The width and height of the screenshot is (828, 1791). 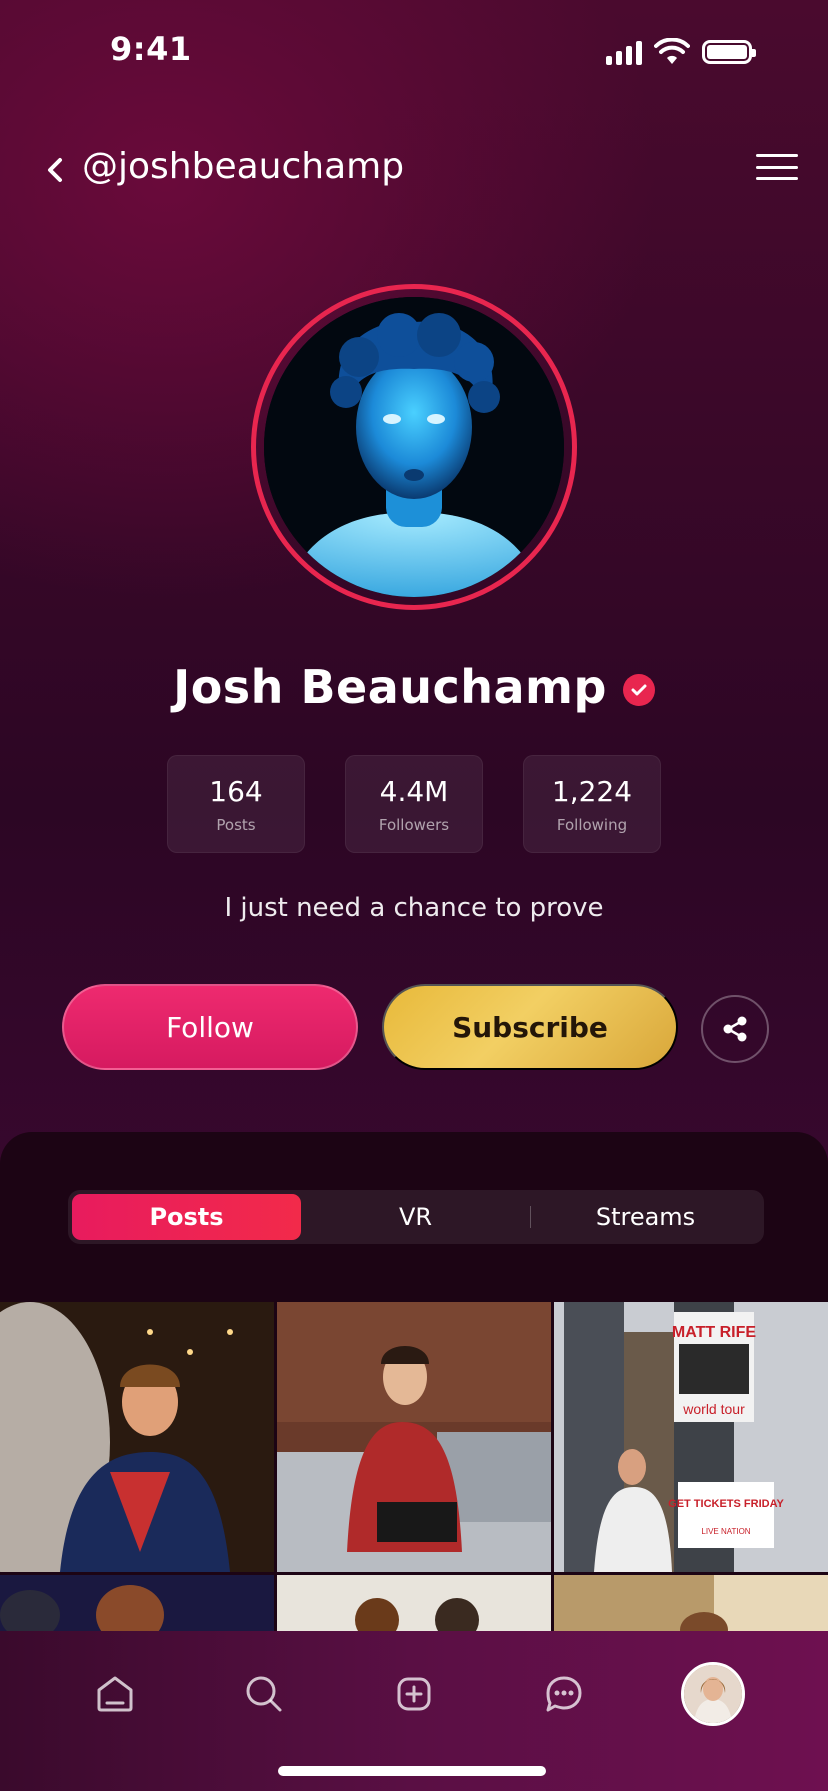 What do you see at coordinates (412, 1771) in the screenshot?
I see `home-indicator` at bounding box center [412, 1771].